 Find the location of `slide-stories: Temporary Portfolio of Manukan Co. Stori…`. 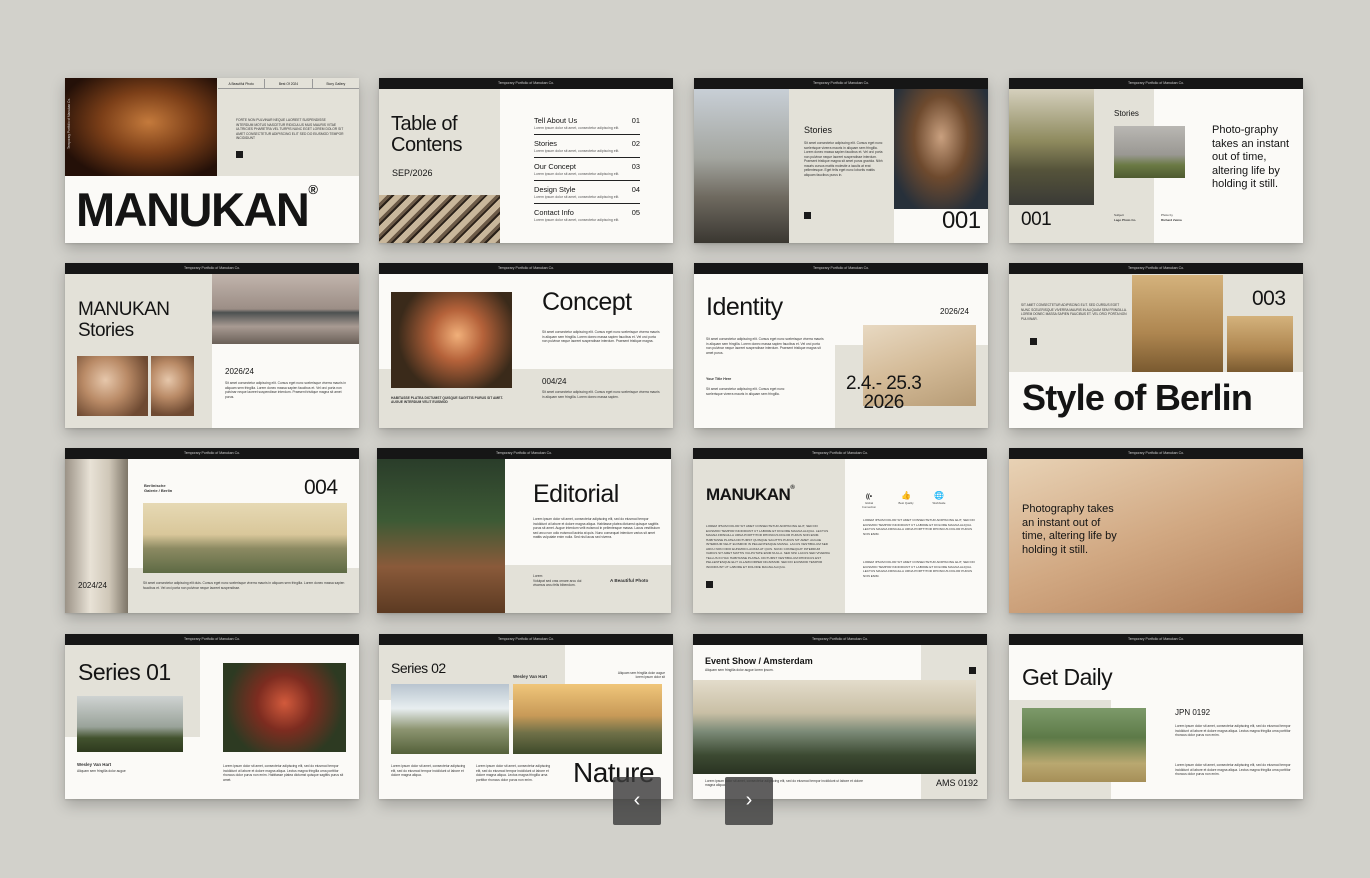

slide-stories: Temporary Portfolio of Manukan Co. Stori… is located at coordinates (841, 160).